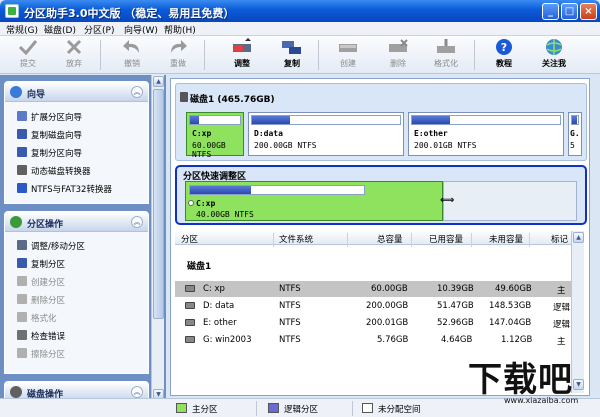 This screenshot has height=417, width=600. I want to click on menu-wizard: 向导(W), so click(141, 29).